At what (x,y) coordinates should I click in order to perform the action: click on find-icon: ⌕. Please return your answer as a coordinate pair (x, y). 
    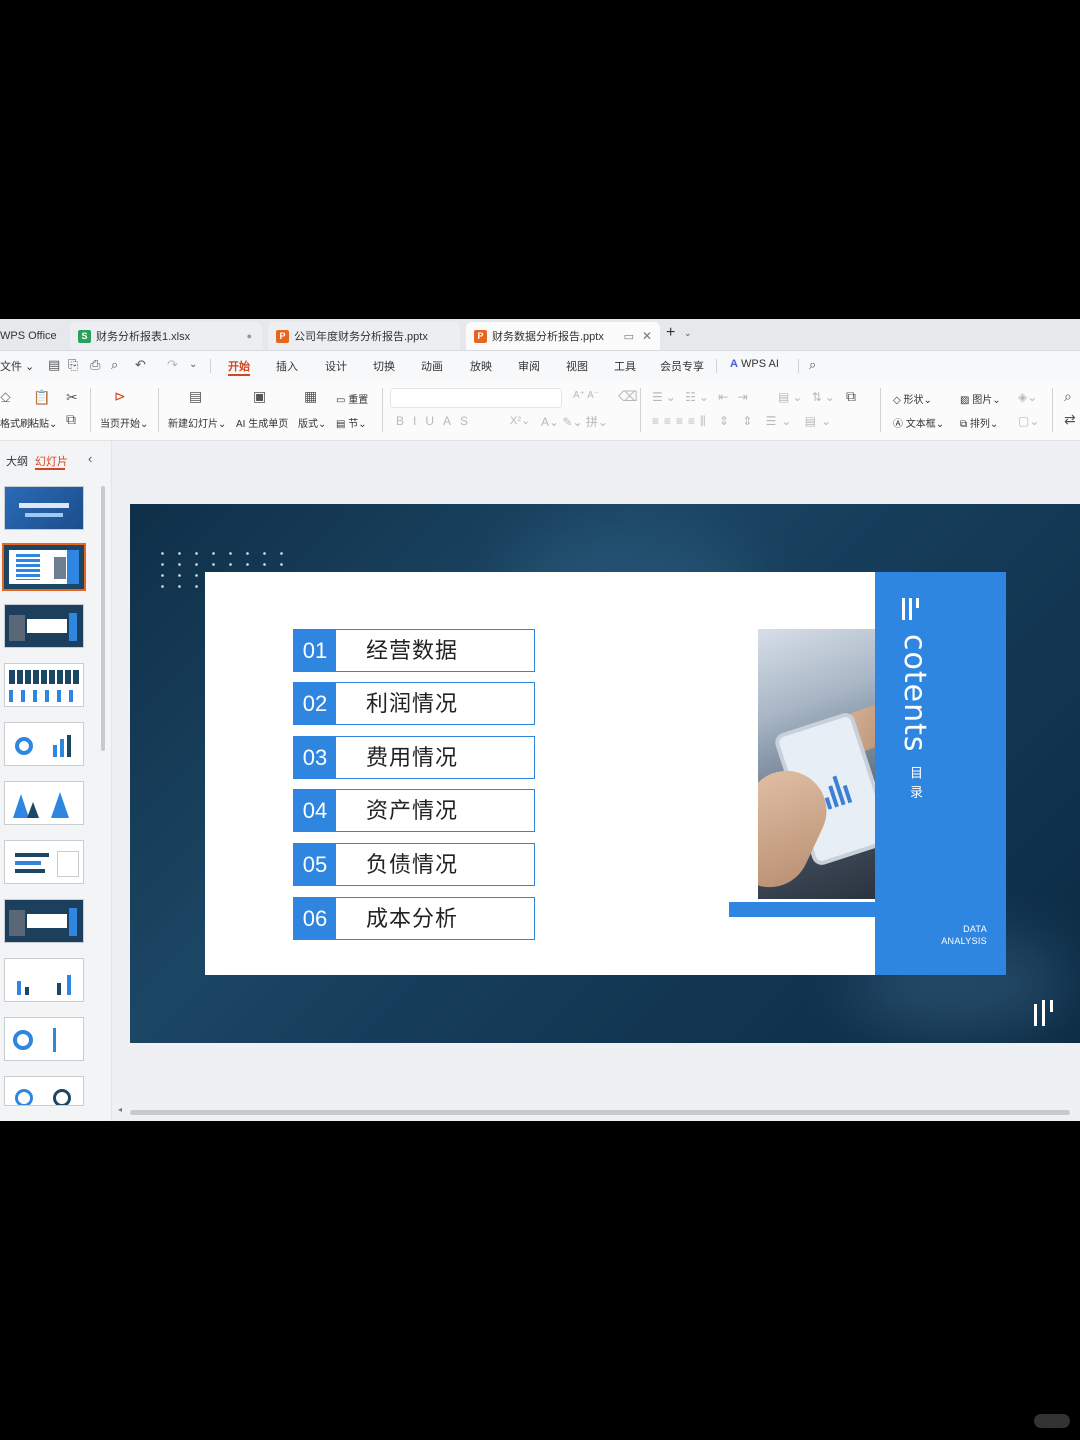
    Looking at the image, I should click on (1068, 396).